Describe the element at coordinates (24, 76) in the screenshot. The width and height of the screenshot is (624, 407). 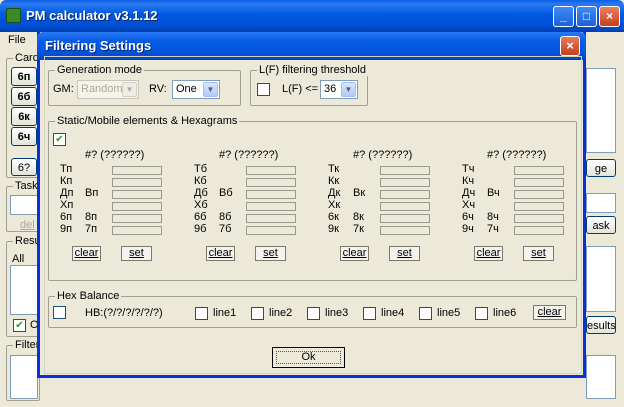
I see `card-button-6p: 6п` at that location.